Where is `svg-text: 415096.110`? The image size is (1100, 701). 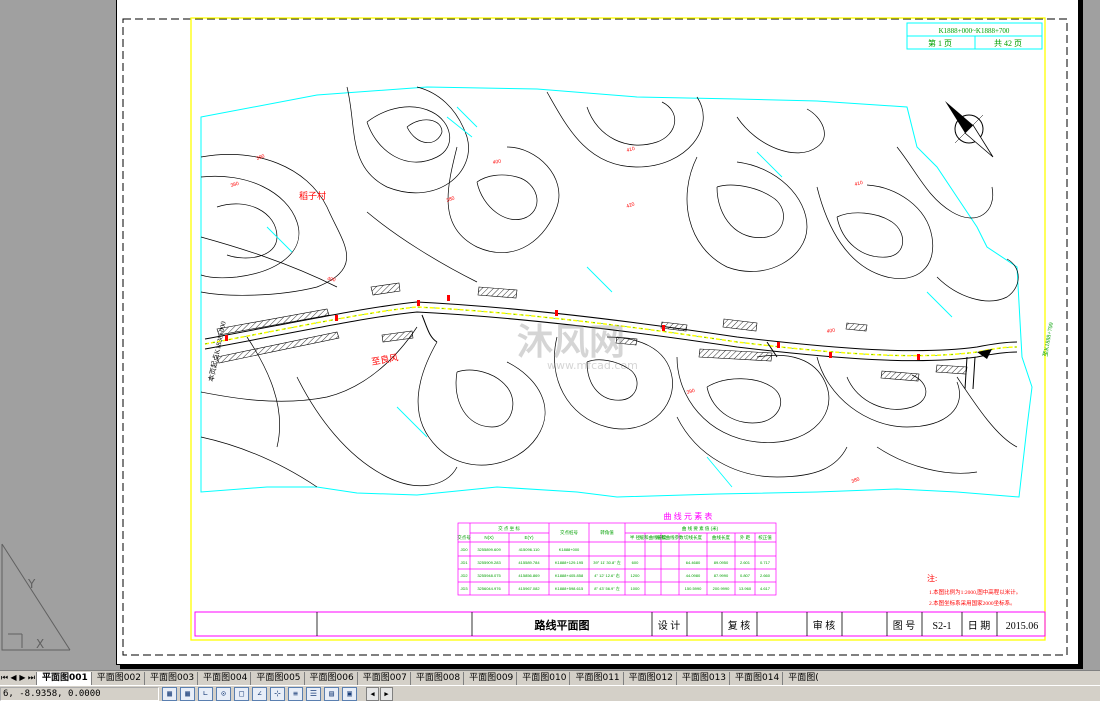
svg-text: 415096.110 is located at coordinates (530, 549).